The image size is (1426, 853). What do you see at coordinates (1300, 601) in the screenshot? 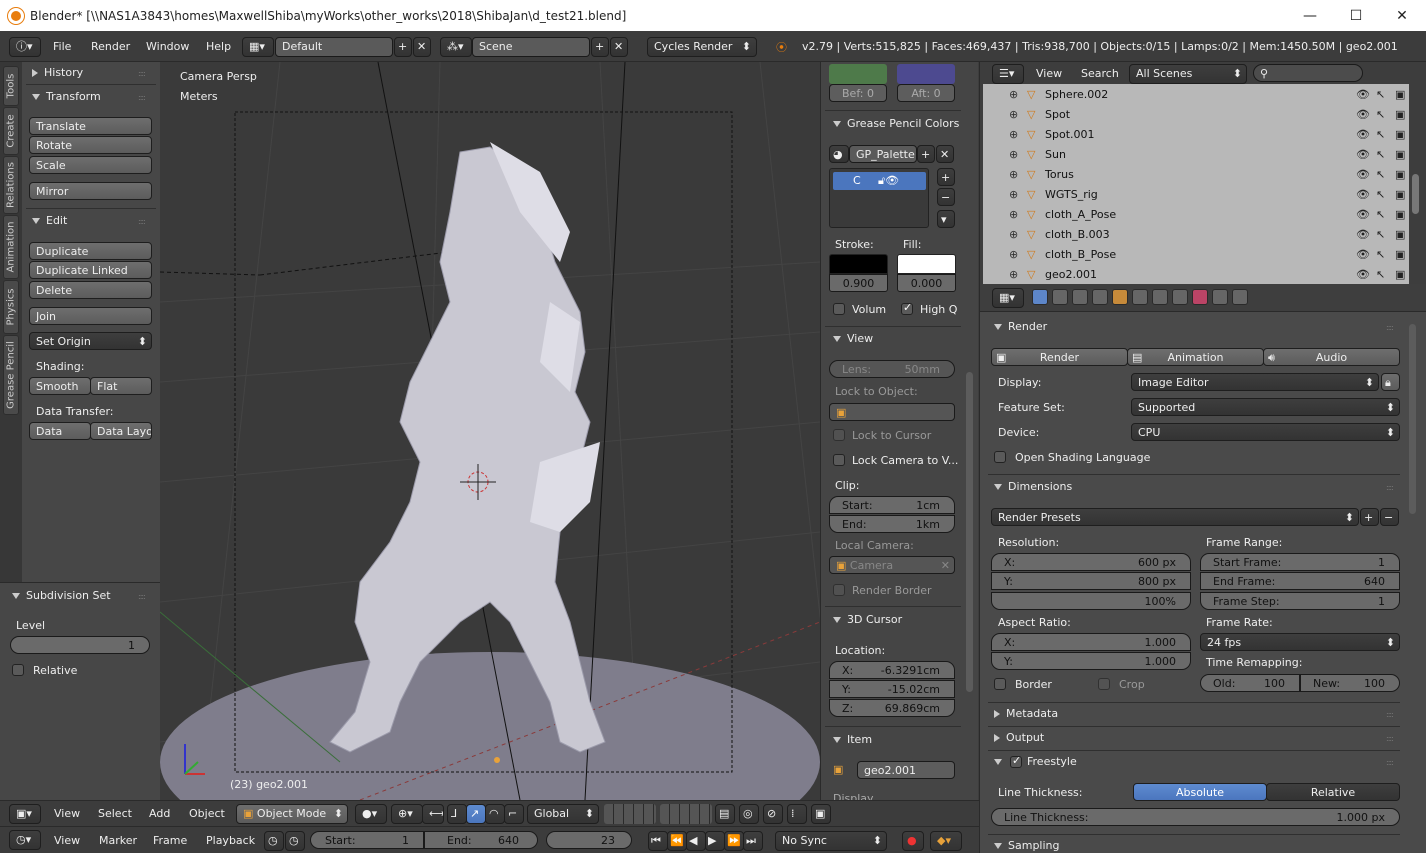
I see `frame-step-field: Frame Step: 1` at bounding box center [1300, 601].